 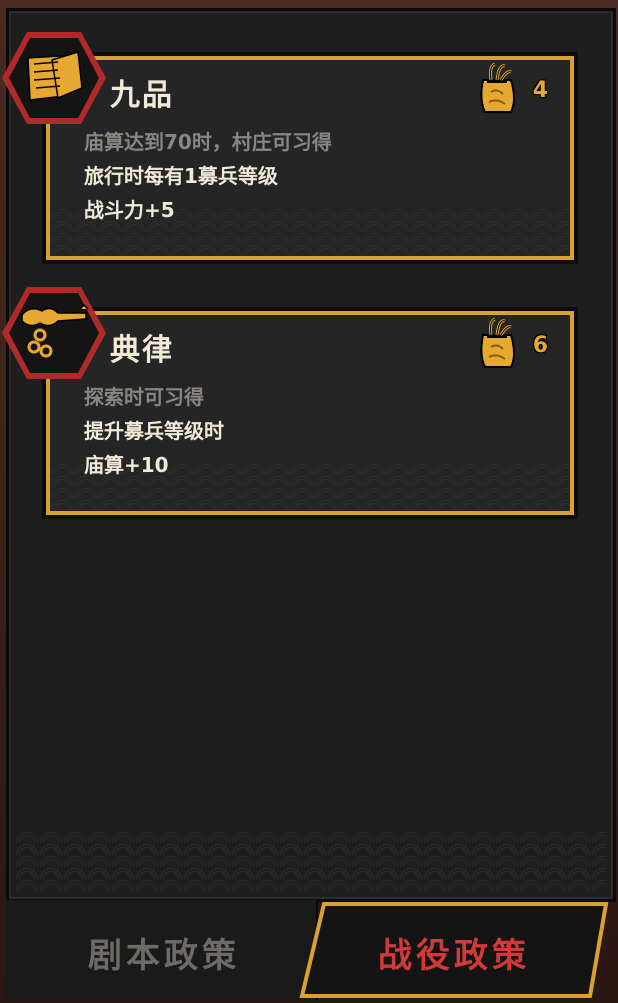 I want to click on tab-label: 战役政策, so click(x=454, y=956).